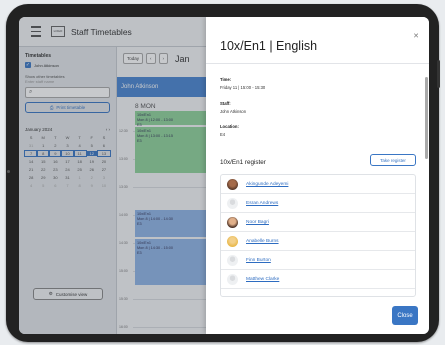  What do you see at coordinates (318, 241) in the screenshot?
I see `student-row: Anabelle Burns` at bounding box center [318, 241].